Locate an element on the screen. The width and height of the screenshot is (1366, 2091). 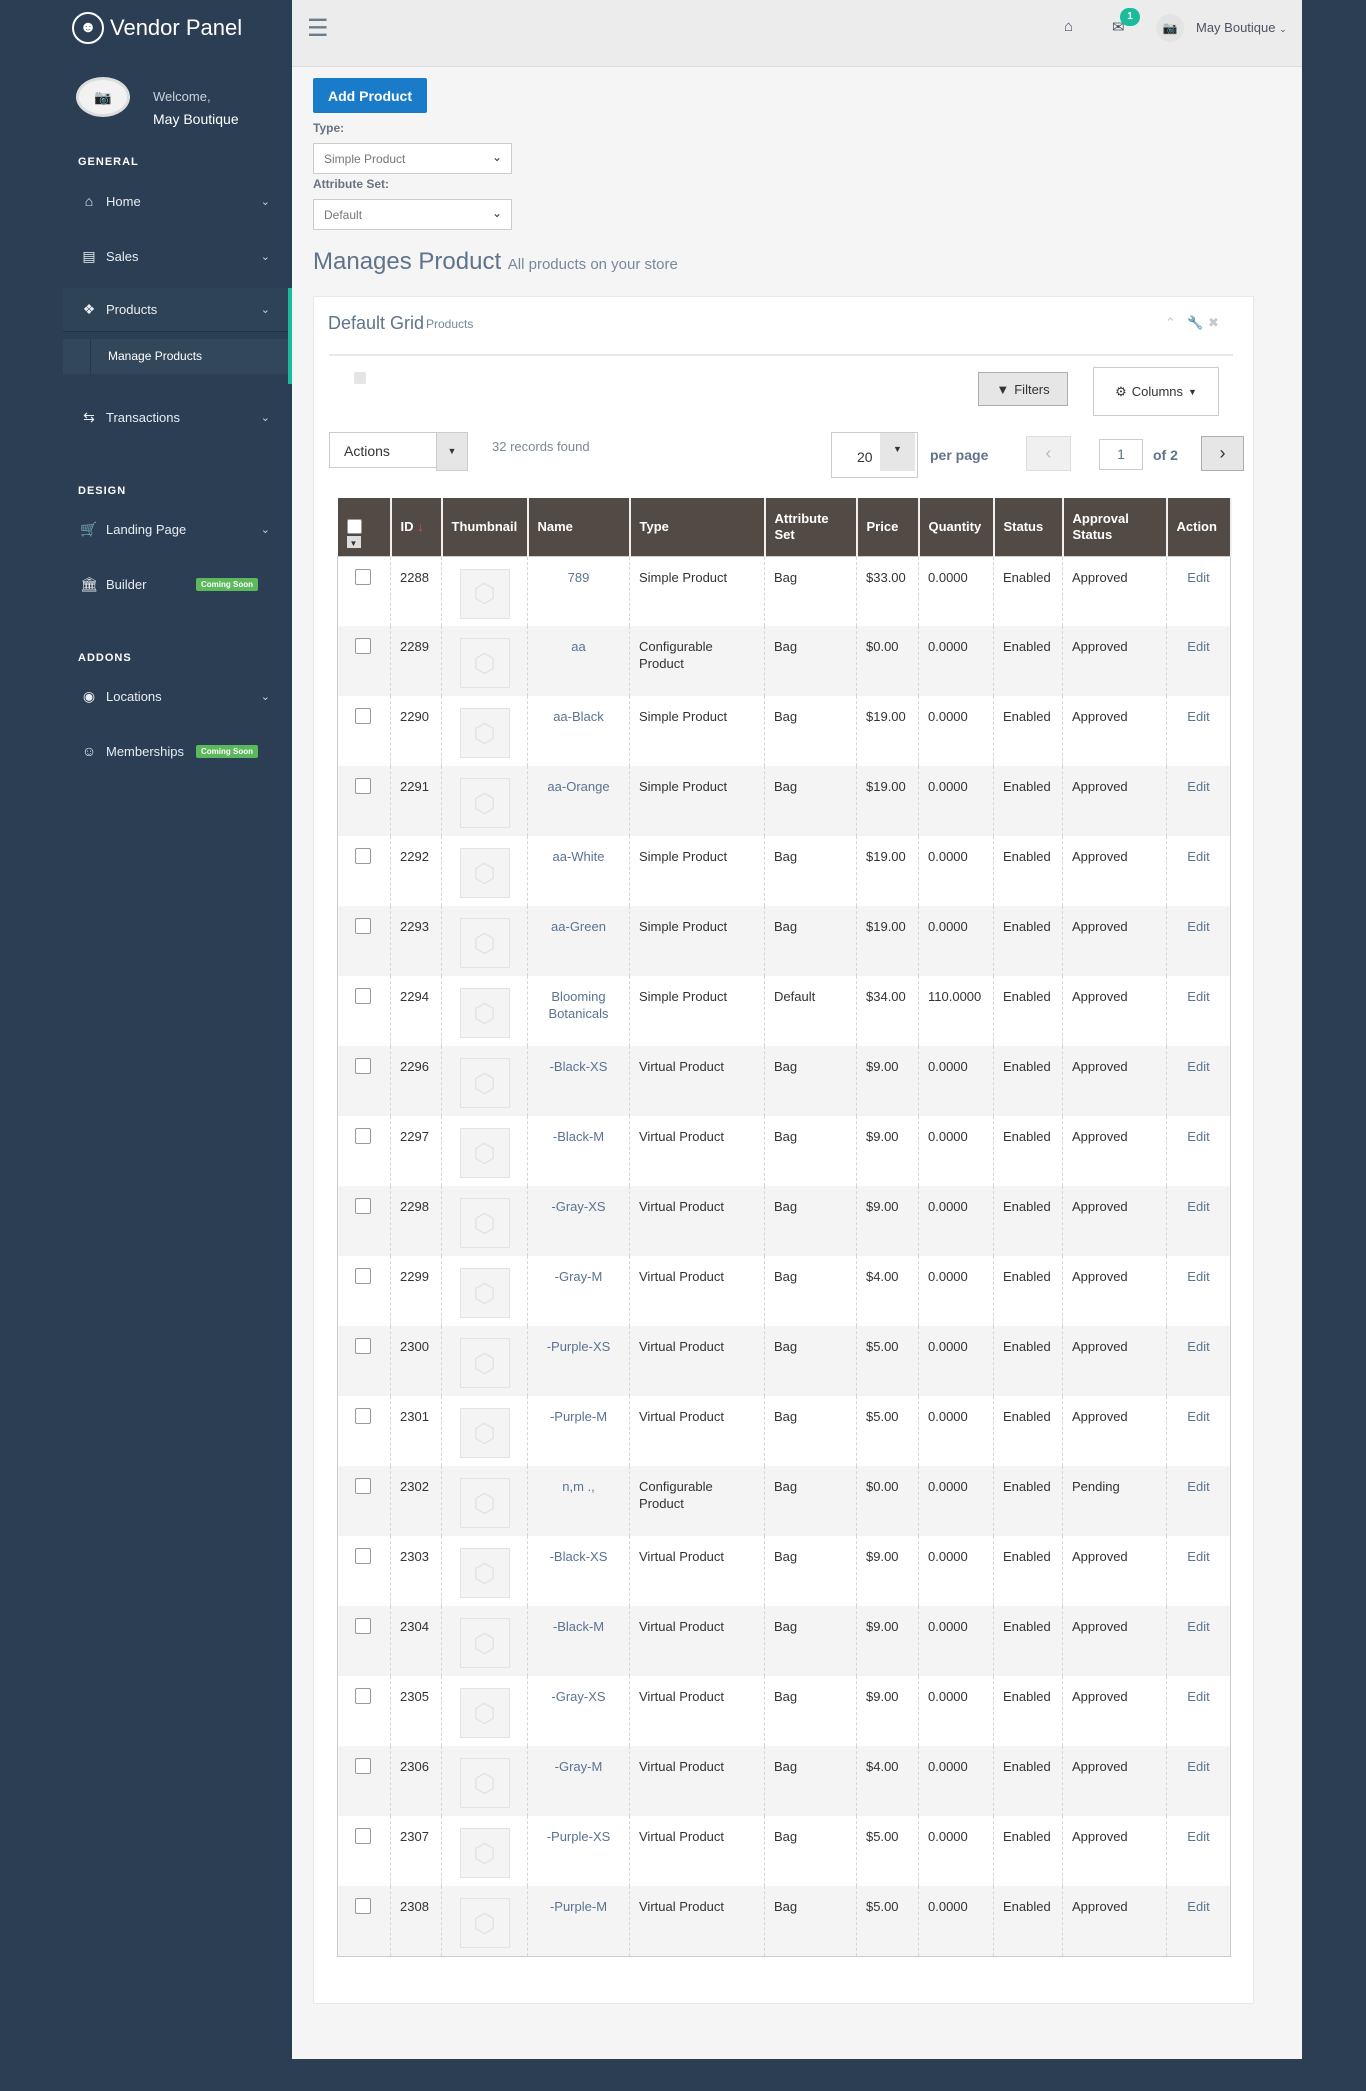
sidebar-item-memberships: ☺ Memberships Coming Soon is located at coordinates (175, 751).